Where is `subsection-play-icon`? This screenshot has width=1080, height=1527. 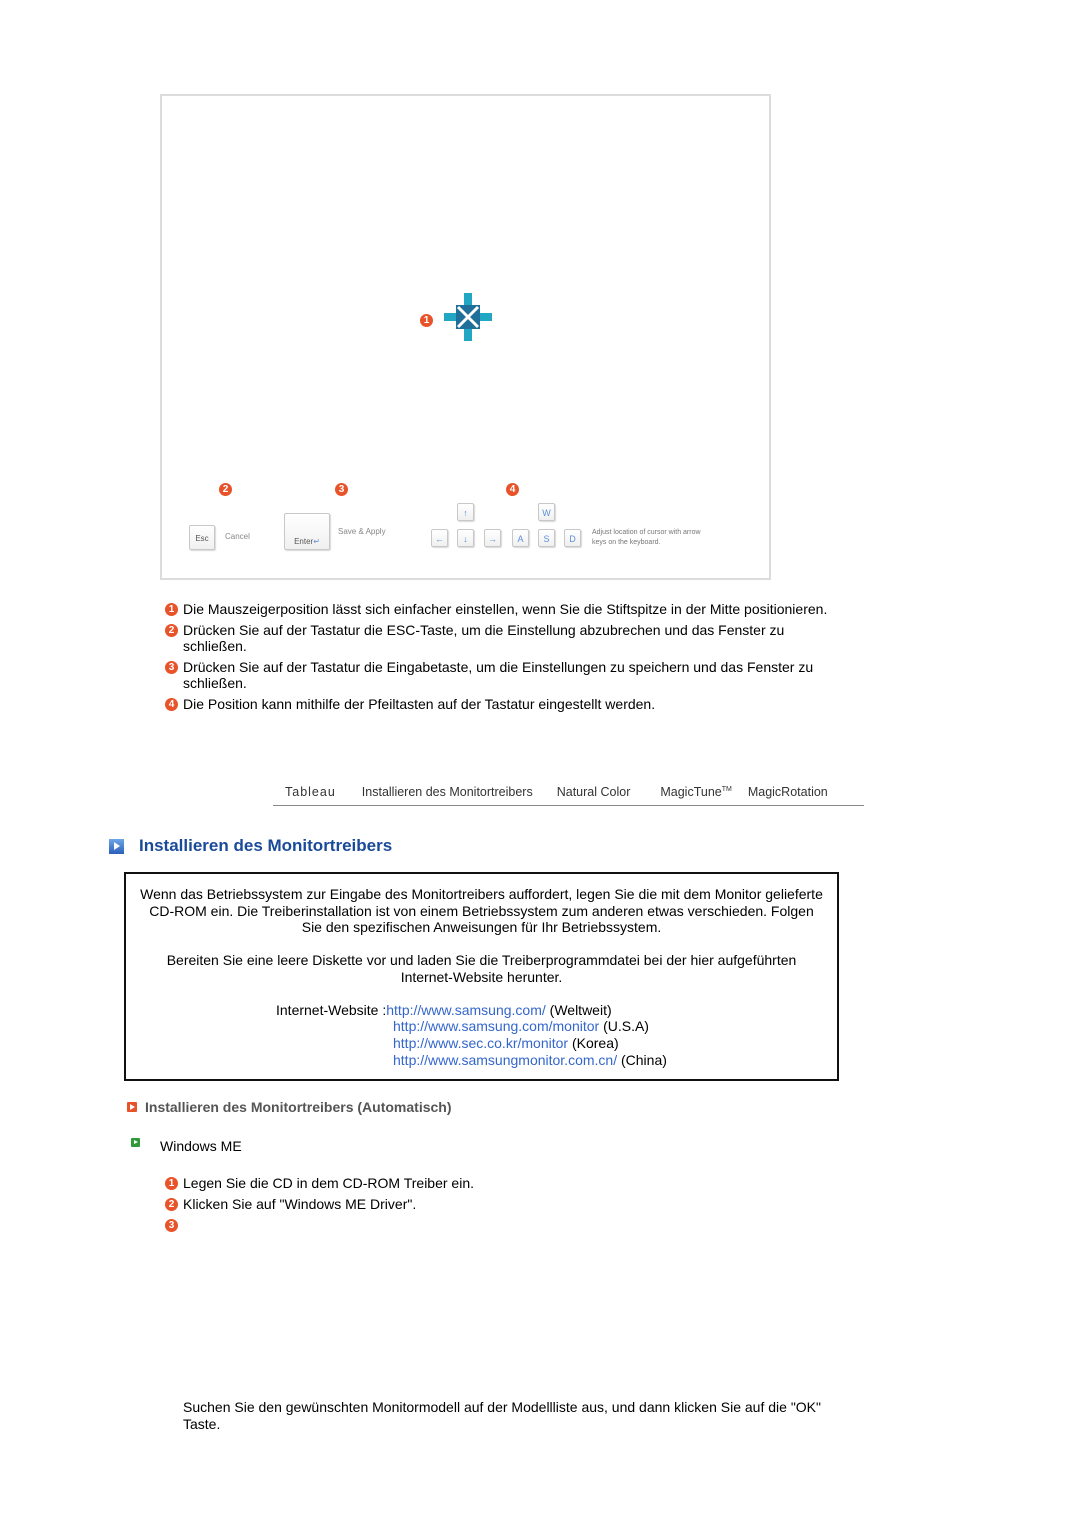
subsection-play-icon is located at coordinates (132, 1107).